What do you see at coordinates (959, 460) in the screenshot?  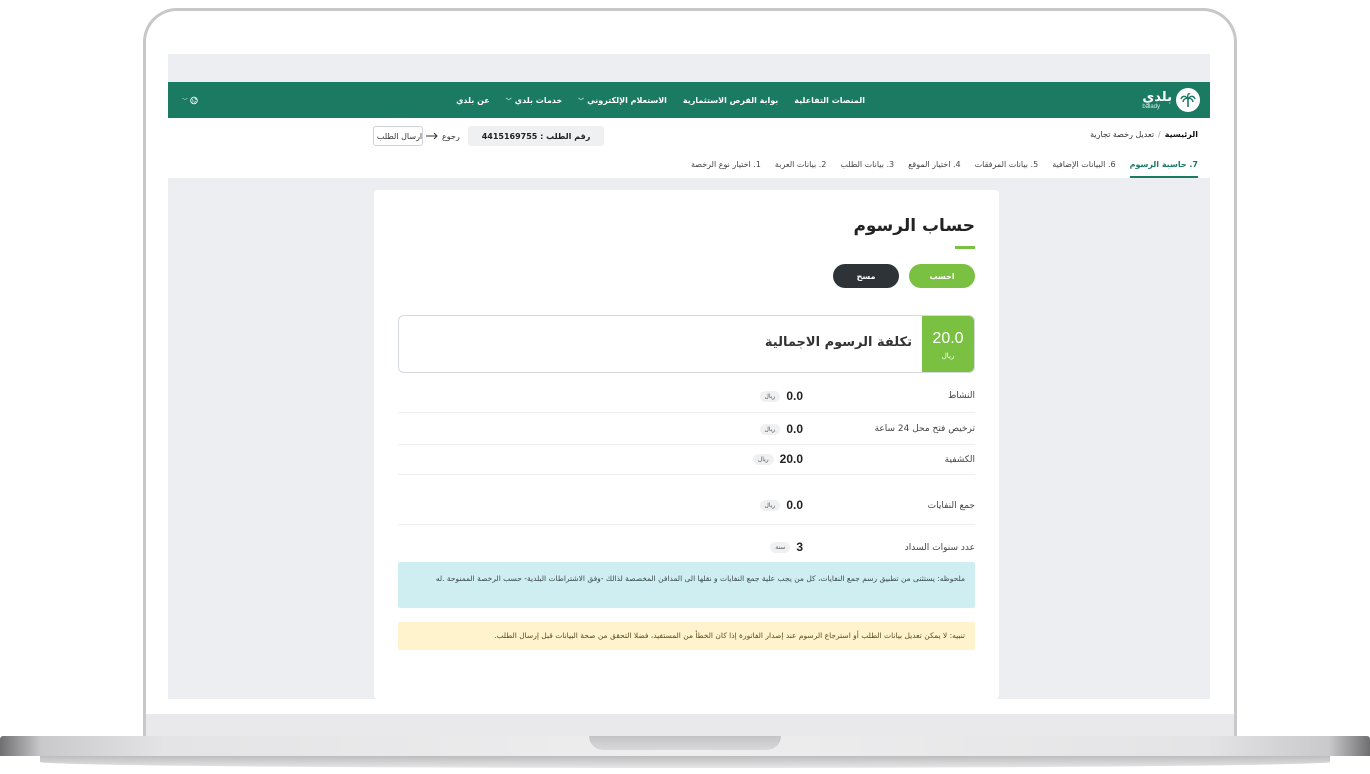 I see `fee-label: الكشفية` at bounding box center [959, 460].